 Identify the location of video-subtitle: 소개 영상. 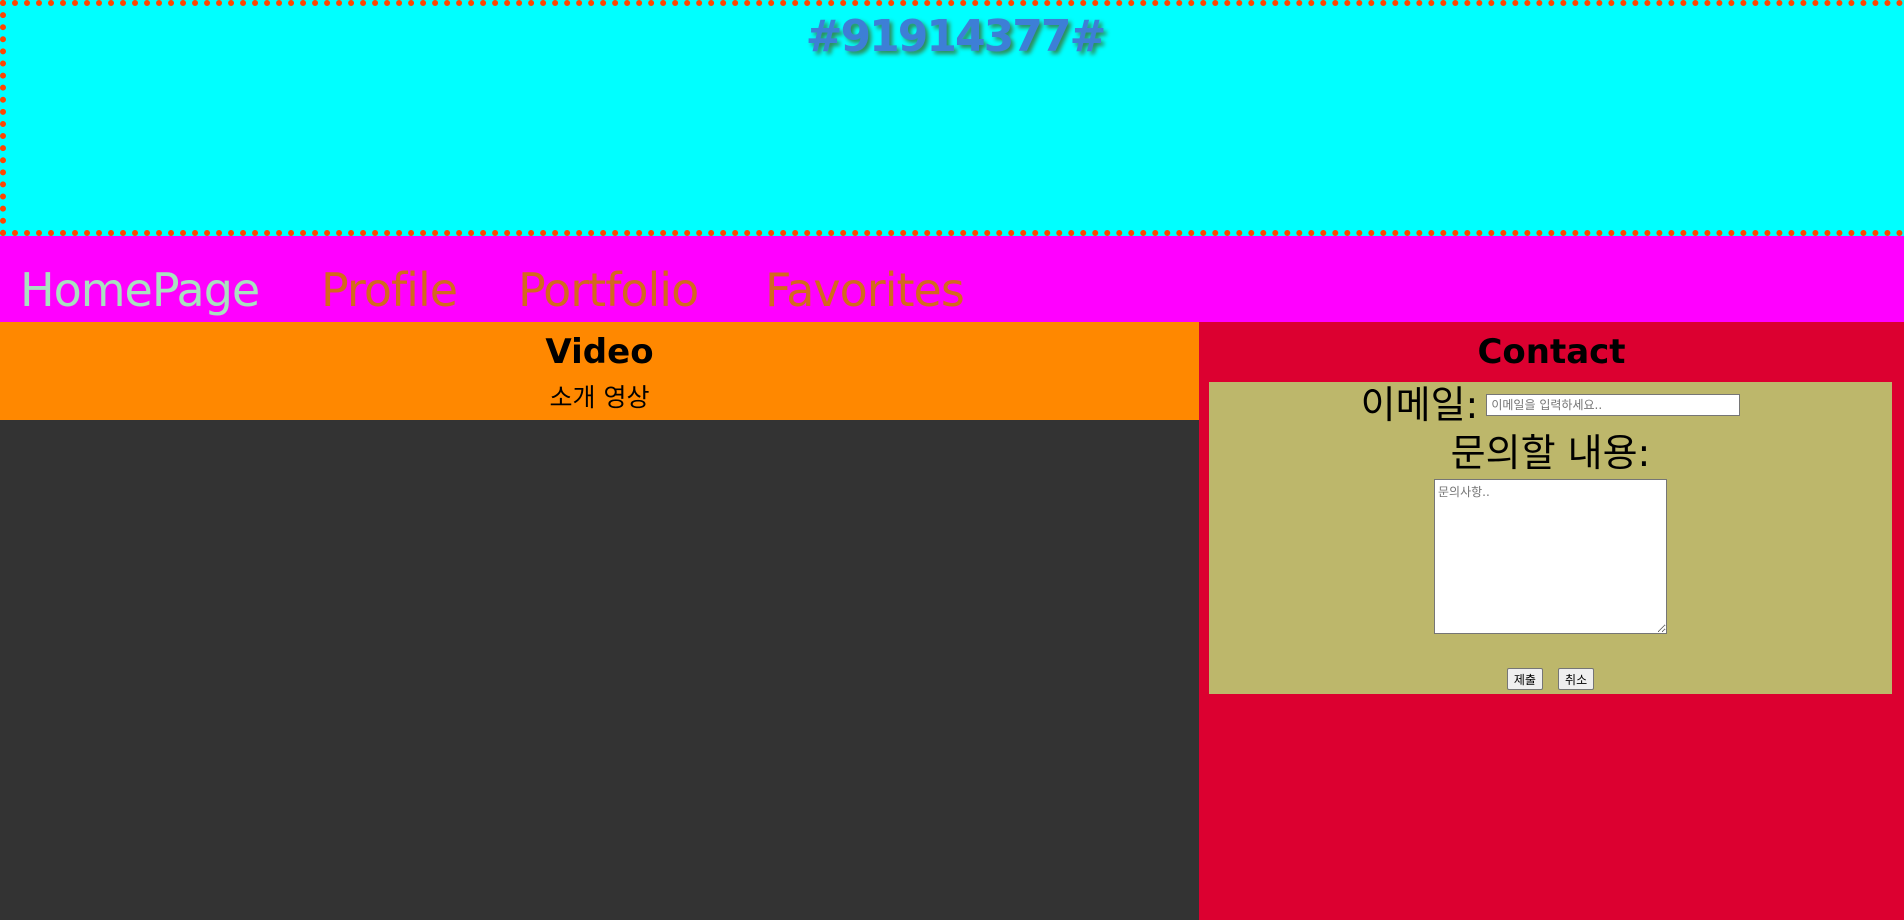
(599, 397).